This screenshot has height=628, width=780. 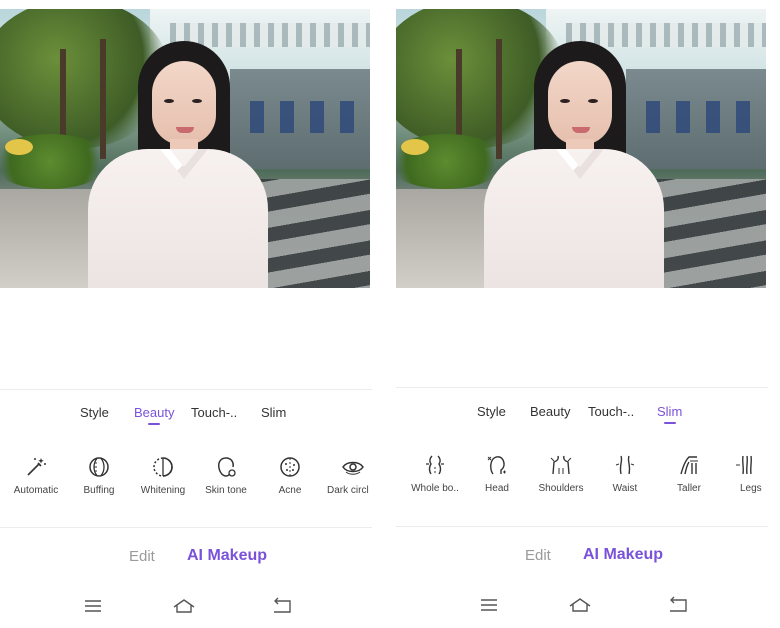 I want to click on tool-whitening: Whitening, so click(x=163, y=480).